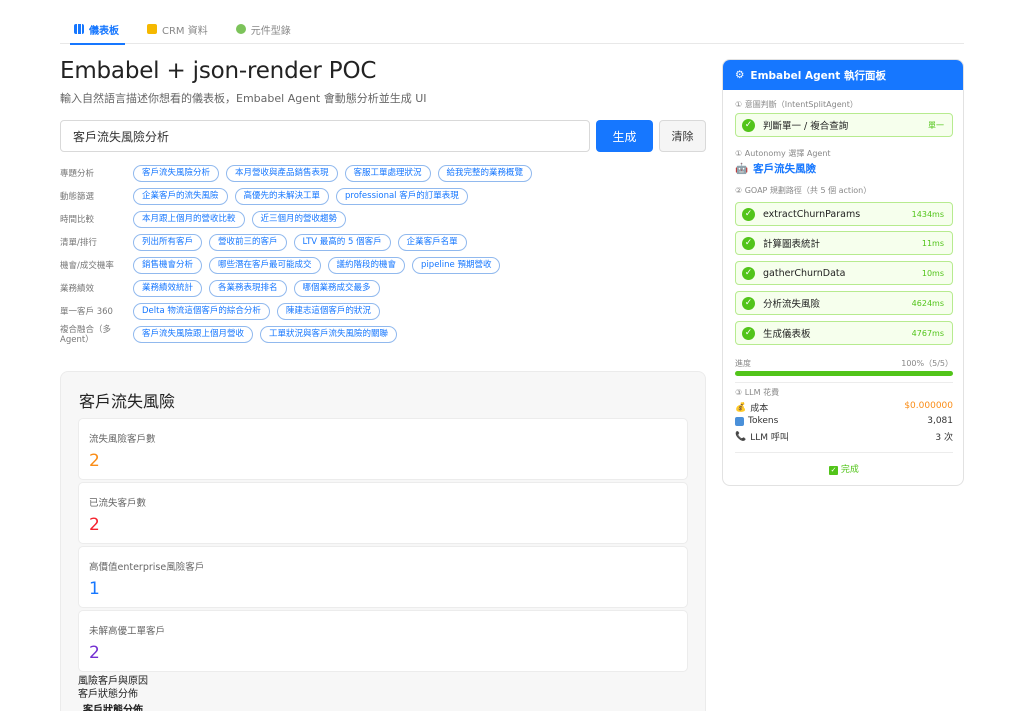  What do you see at coordinates (927, 333) in the screenshot?
I see `step-time: 4767ms` at bounding box center [927, 333].